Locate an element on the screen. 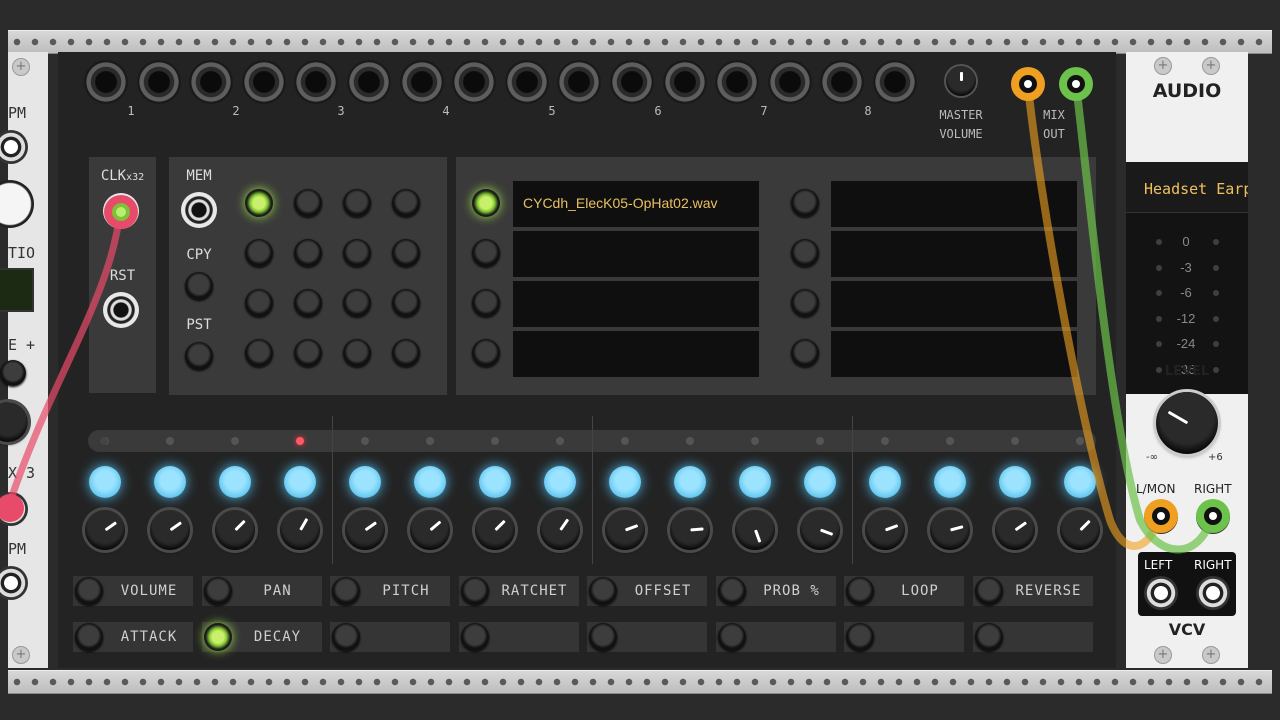 The width and height of the screenshot is (1280, 720). copy-button is located at coordinates (199, 286).